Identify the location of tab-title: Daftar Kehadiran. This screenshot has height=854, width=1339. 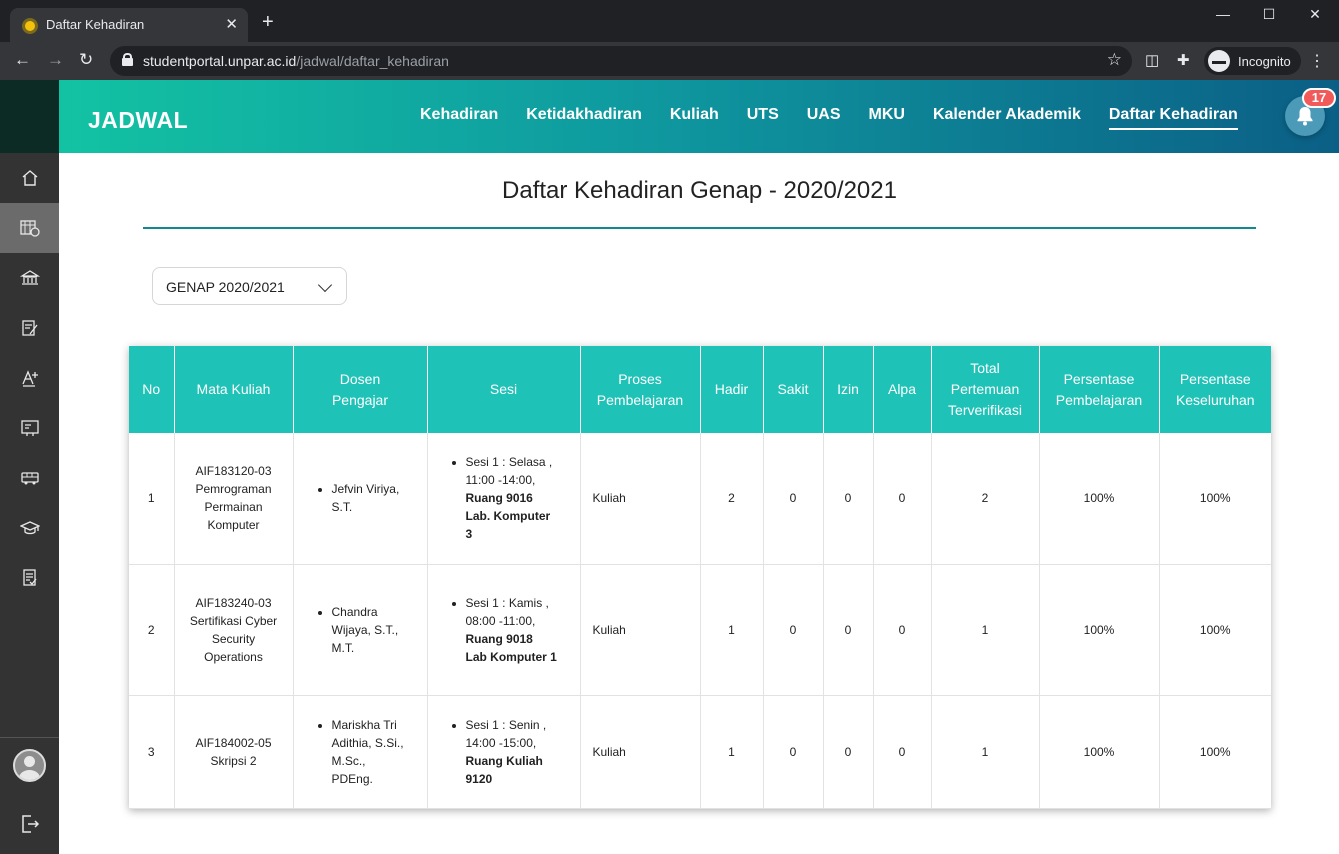
(95, 24).